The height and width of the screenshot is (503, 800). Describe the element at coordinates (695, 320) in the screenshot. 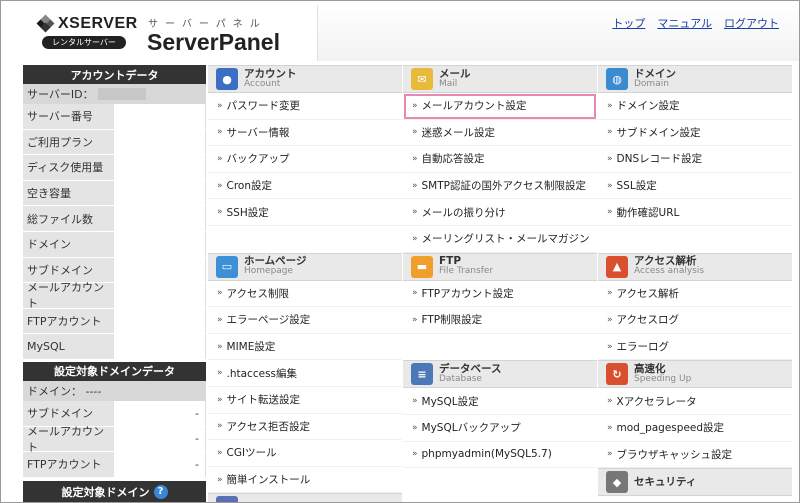

I see `menu-item-link: » アクセスログ` at that location.